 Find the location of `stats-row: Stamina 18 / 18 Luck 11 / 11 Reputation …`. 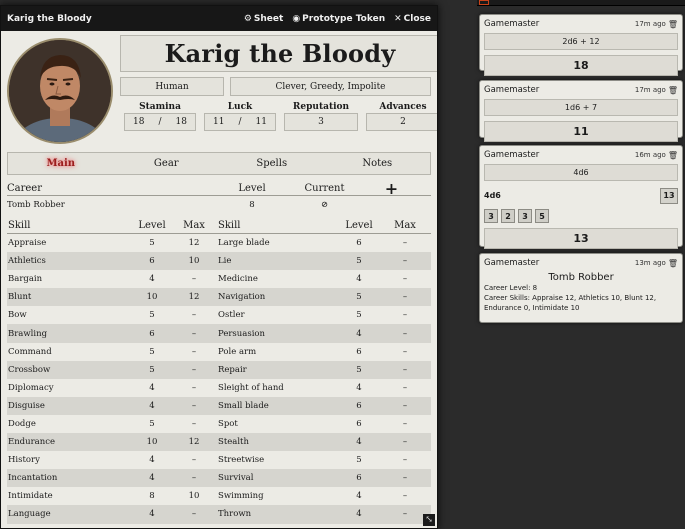

stats-row: Stamina 18 / 18 Luck 11 / 11 Reputation … is located at coordinates (278, 116).